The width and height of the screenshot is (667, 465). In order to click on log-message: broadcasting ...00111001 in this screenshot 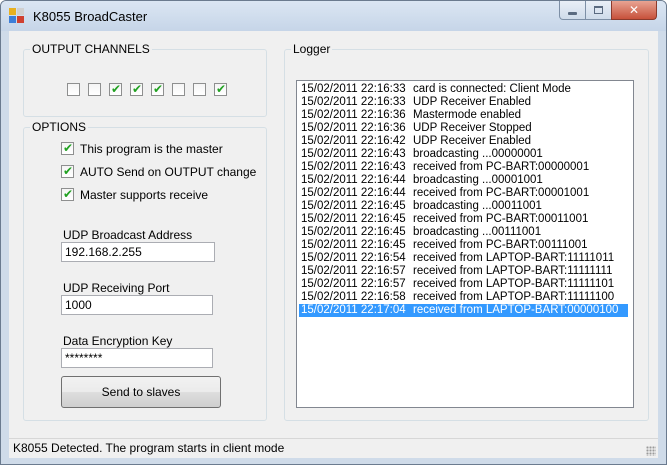, I will do `click(477, 232)`.